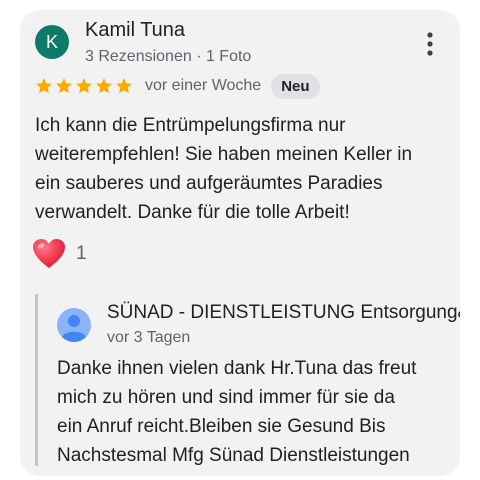 This screenshot has width=480, height=480. I want to click on star-rating, so click(84, 86).